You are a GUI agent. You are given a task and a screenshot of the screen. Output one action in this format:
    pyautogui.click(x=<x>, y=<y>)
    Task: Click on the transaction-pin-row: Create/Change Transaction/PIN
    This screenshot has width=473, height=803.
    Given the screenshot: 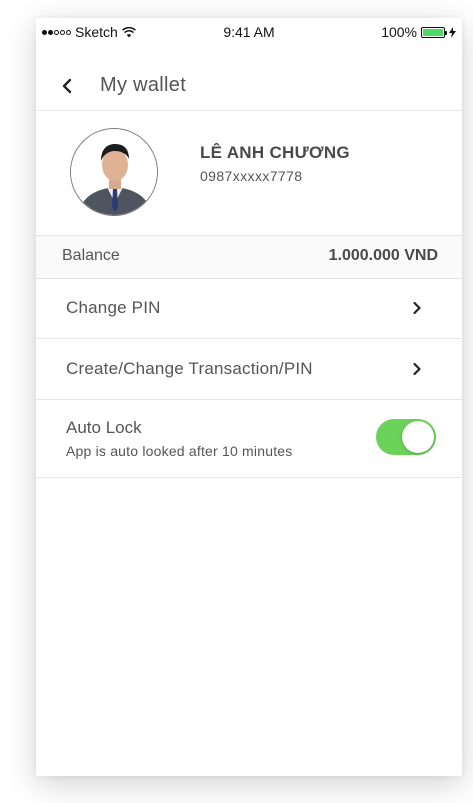 What is the action you would take?
    pyautogui.click(x=249, y=370)
    